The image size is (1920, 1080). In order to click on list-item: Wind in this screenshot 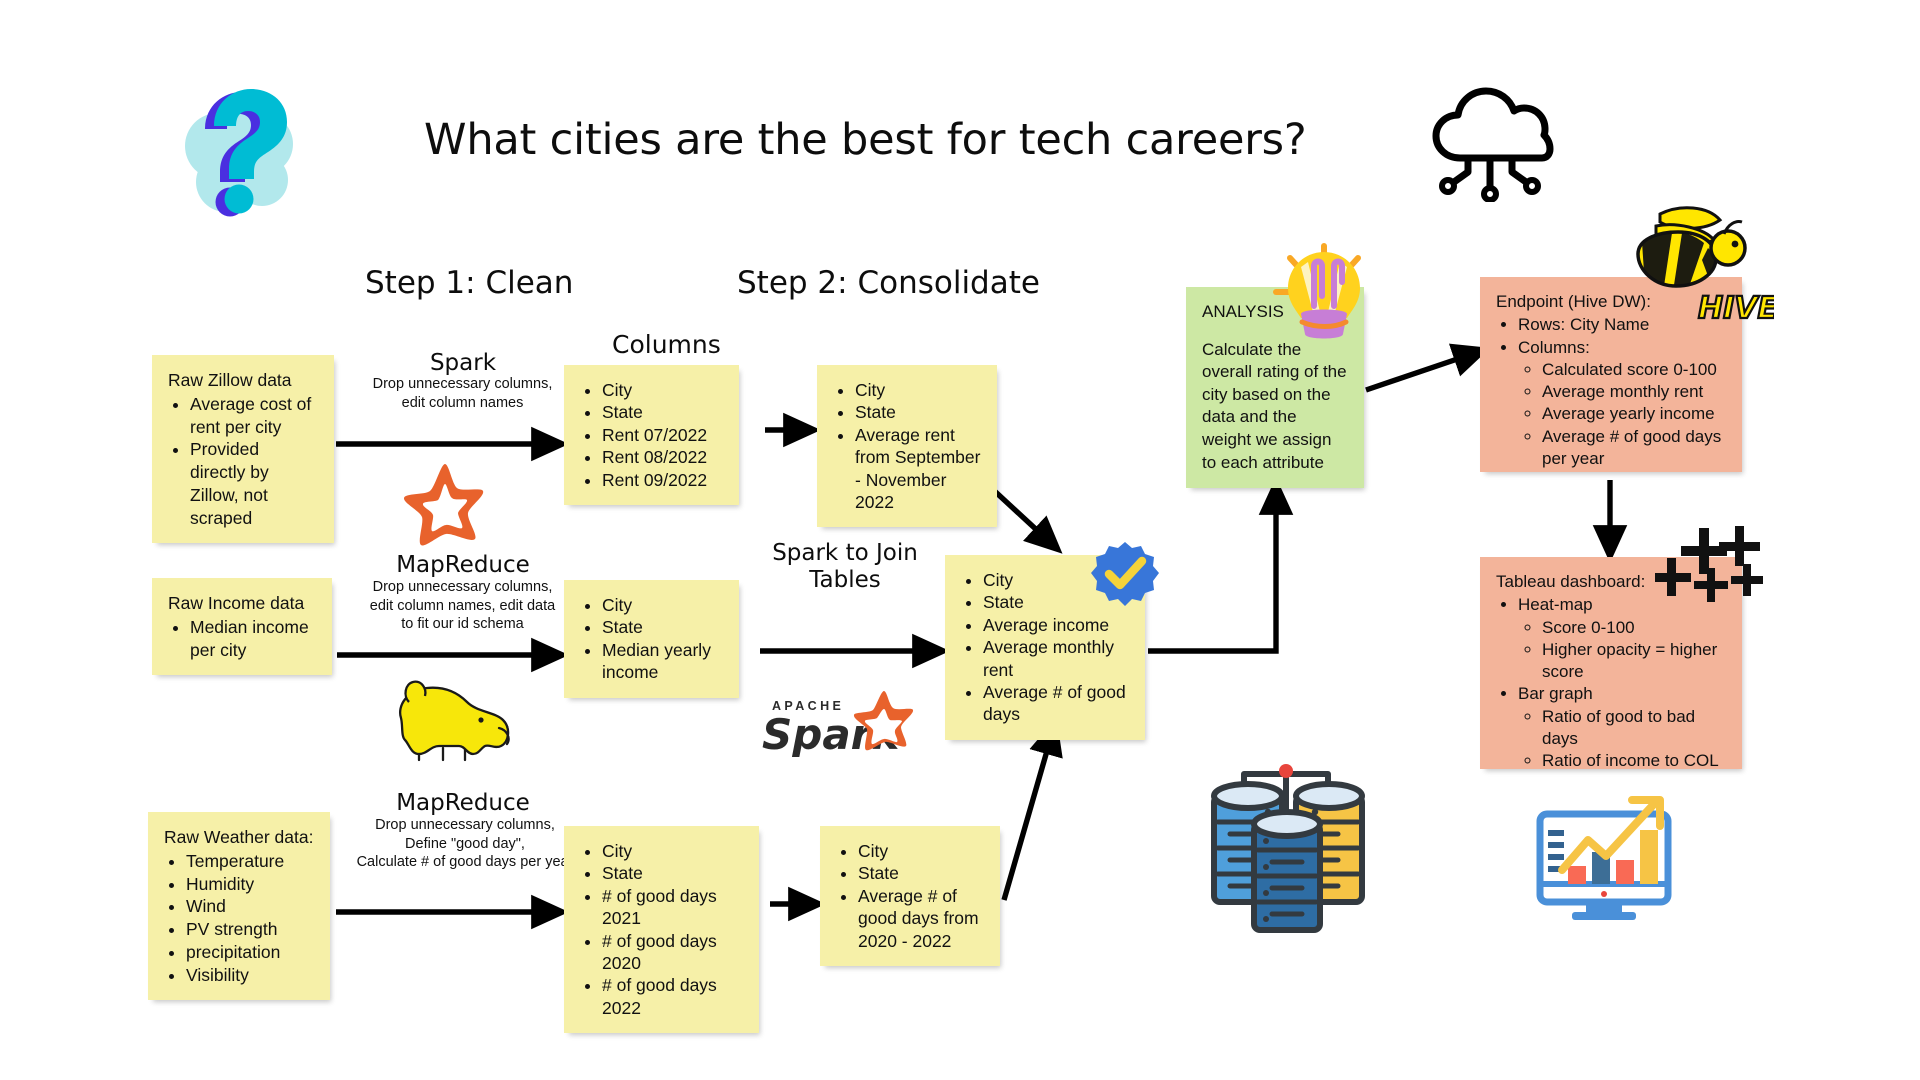, I will do `click(250, 906)`.